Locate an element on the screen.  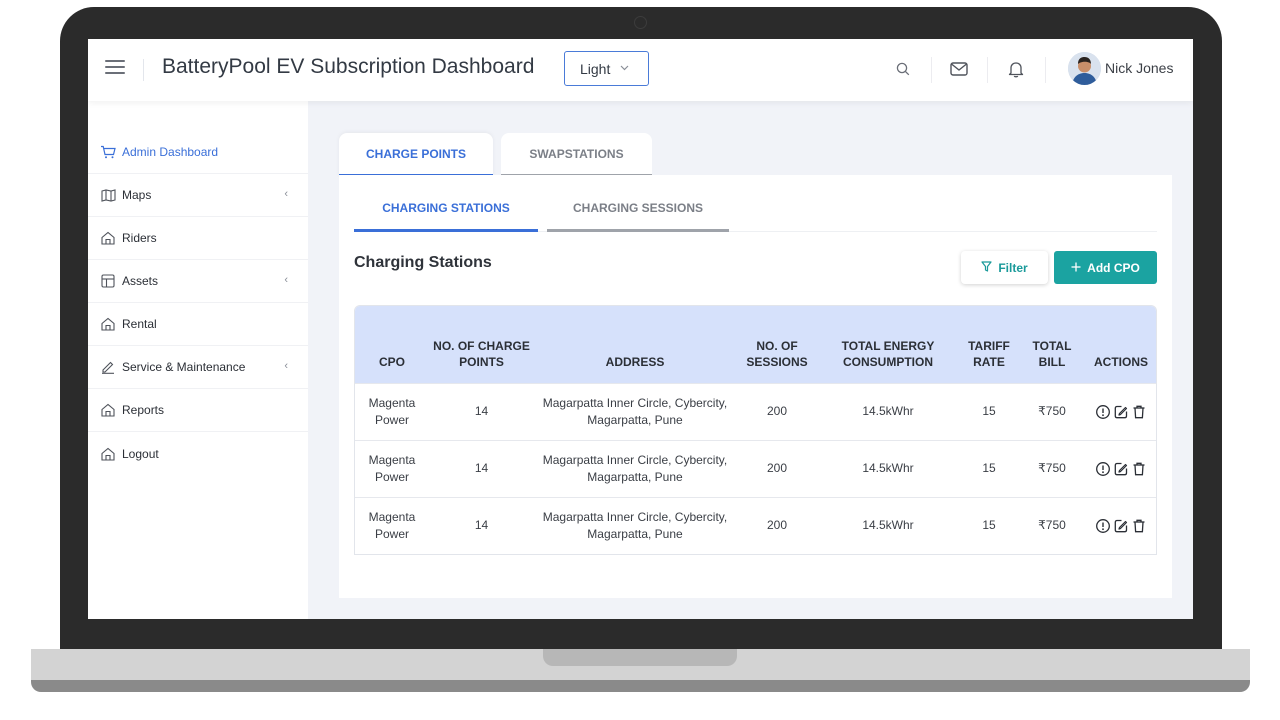
app-title: BatteryPool EV Subscription Dashboard is located at coordinates (348, 66).